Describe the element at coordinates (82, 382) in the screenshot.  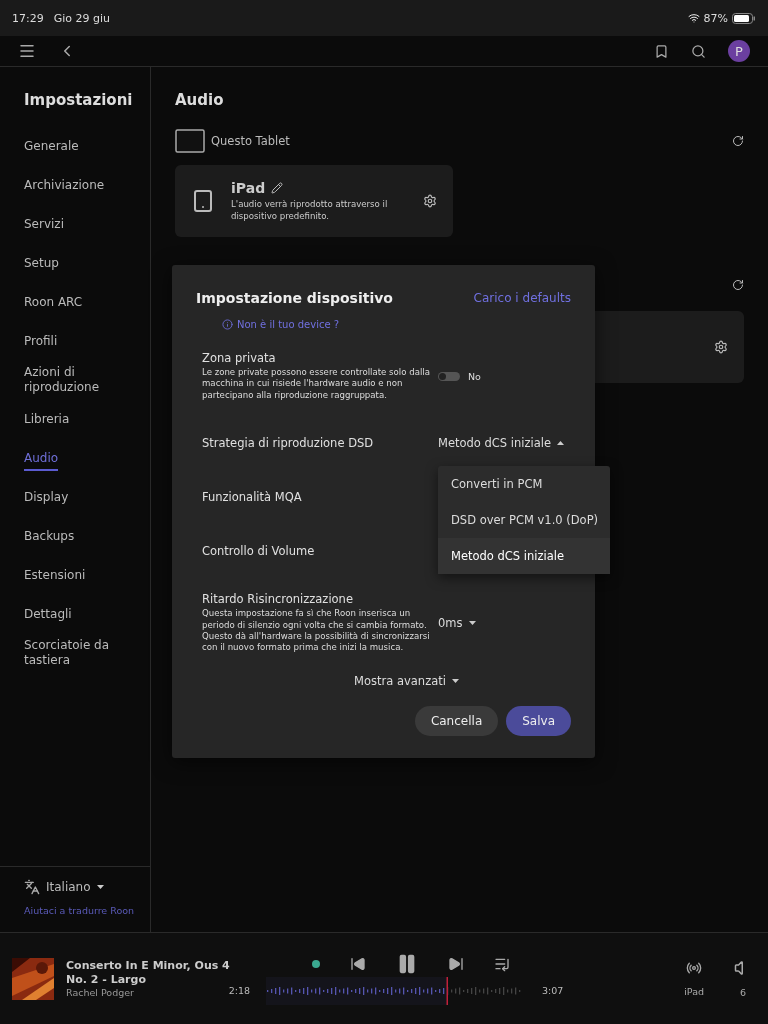
I see `sidebar-item: Azioni di riproduzione` at that location.